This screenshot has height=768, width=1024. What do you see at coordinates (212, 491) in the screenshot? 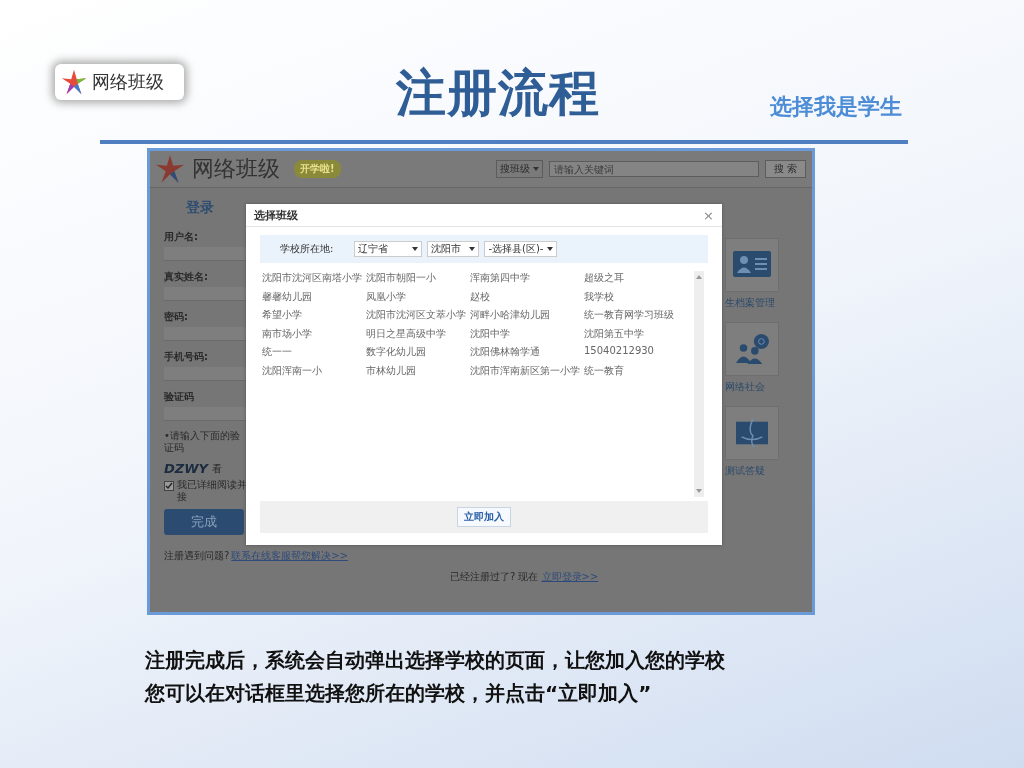
I see `agree-label: 我已详细阅读并接` at bounding box center [212, 491].